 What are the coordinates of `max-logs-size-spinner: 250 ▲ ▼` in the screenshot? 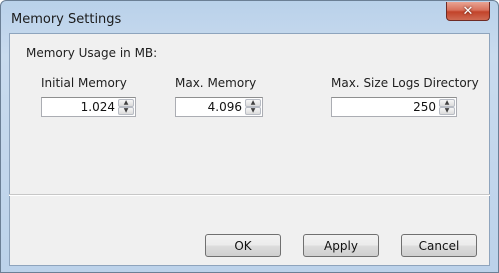 It's located at (394, 107).